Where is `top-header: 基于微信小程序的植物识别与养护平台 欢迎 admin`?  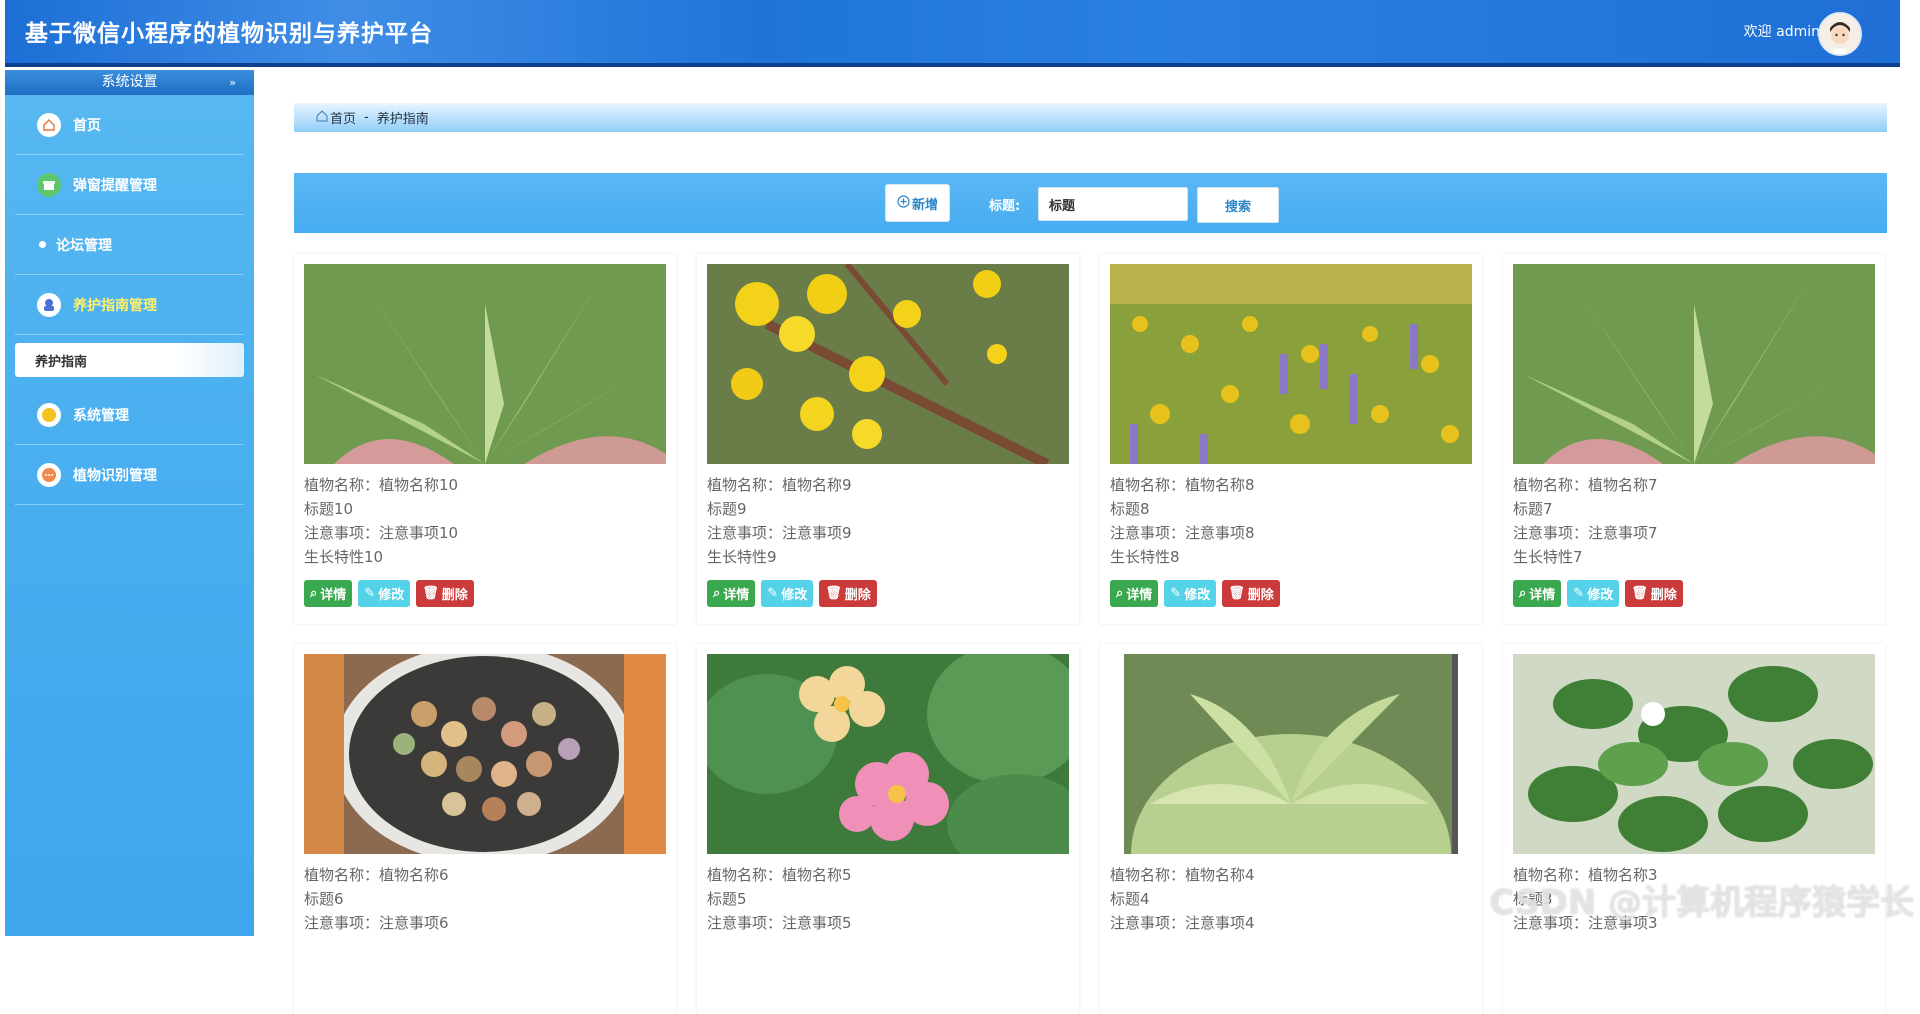
top-header: 基于微信小程序的植物识别与养护平台 欢迎 admin is located at coordinates (952, 33).